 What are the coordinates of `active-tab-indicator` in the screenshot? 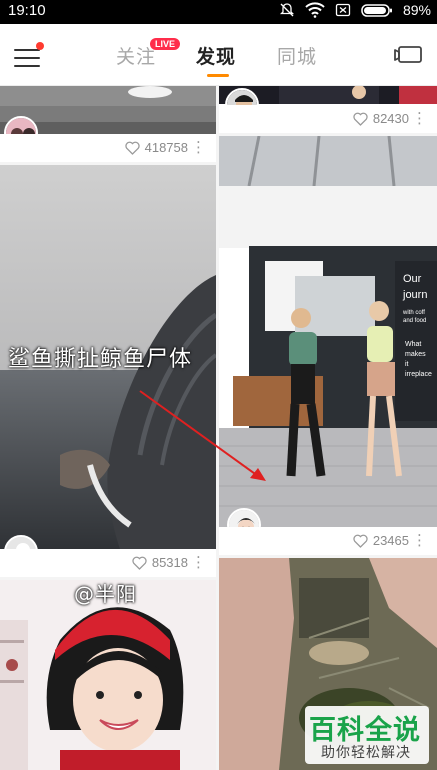 It's located at (218, 75).